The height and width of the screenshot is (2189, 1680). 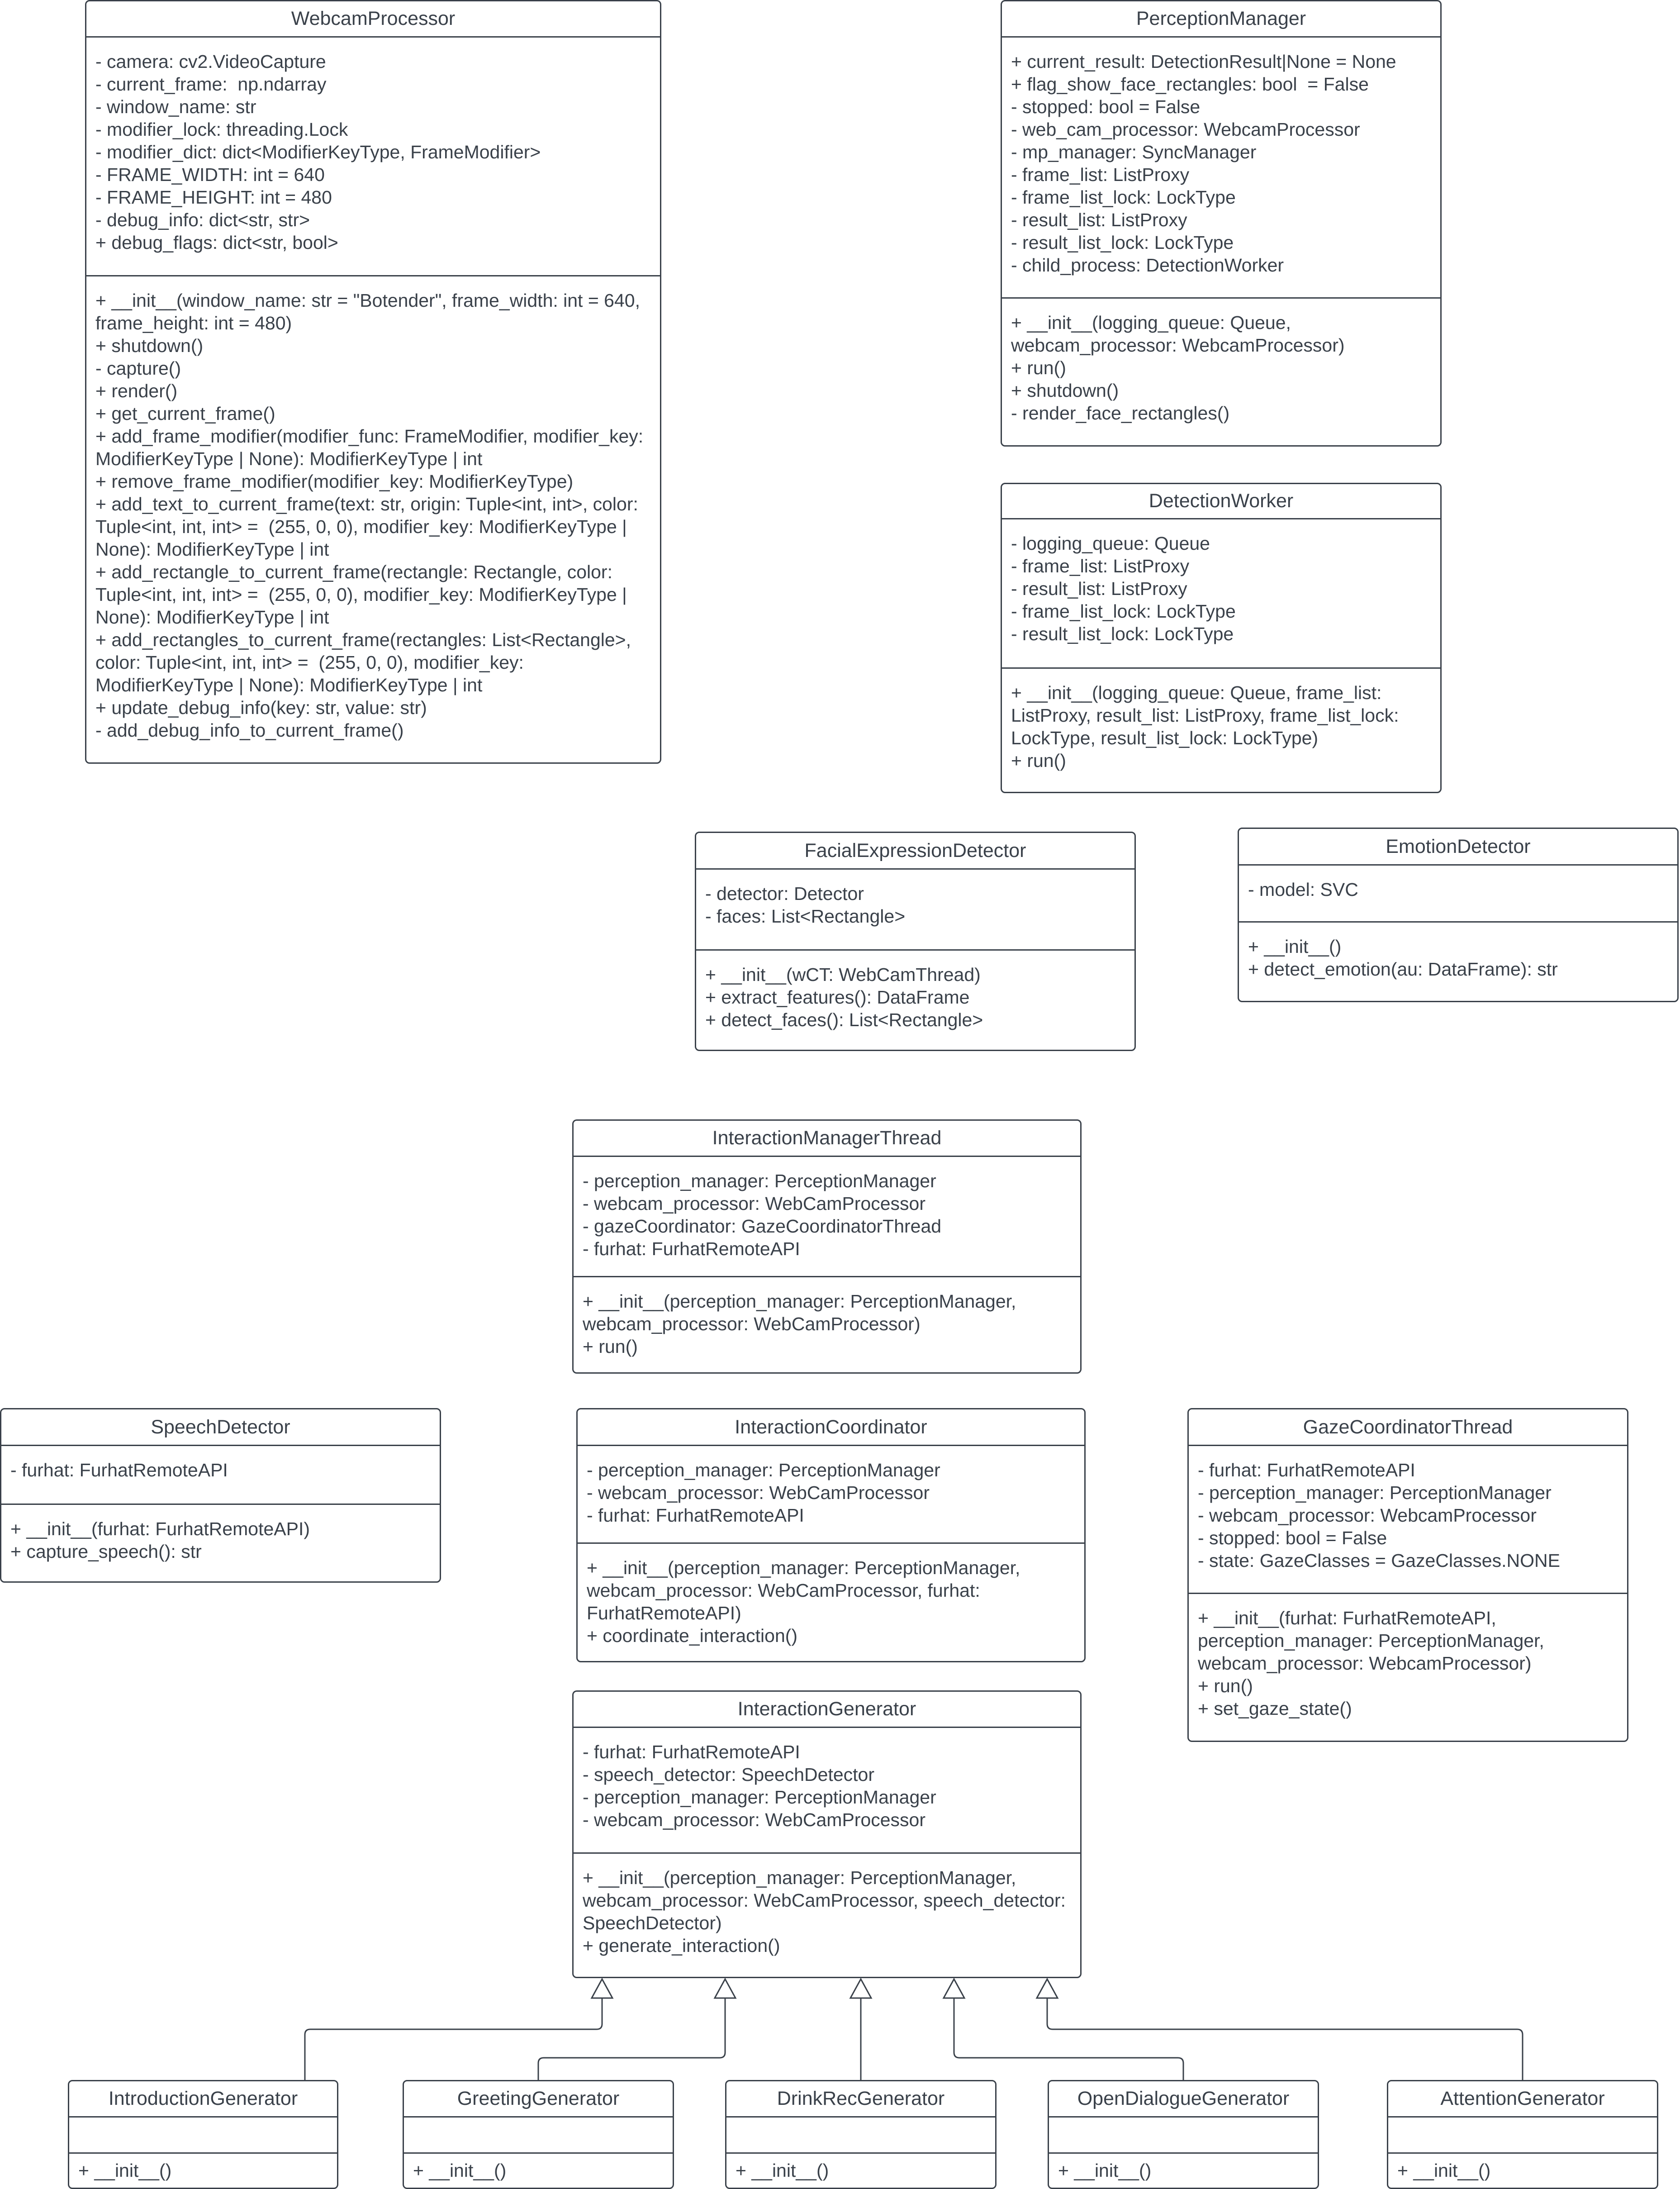 I want to click on class-name: EmotionDetector, so click(x=1458, y=847).